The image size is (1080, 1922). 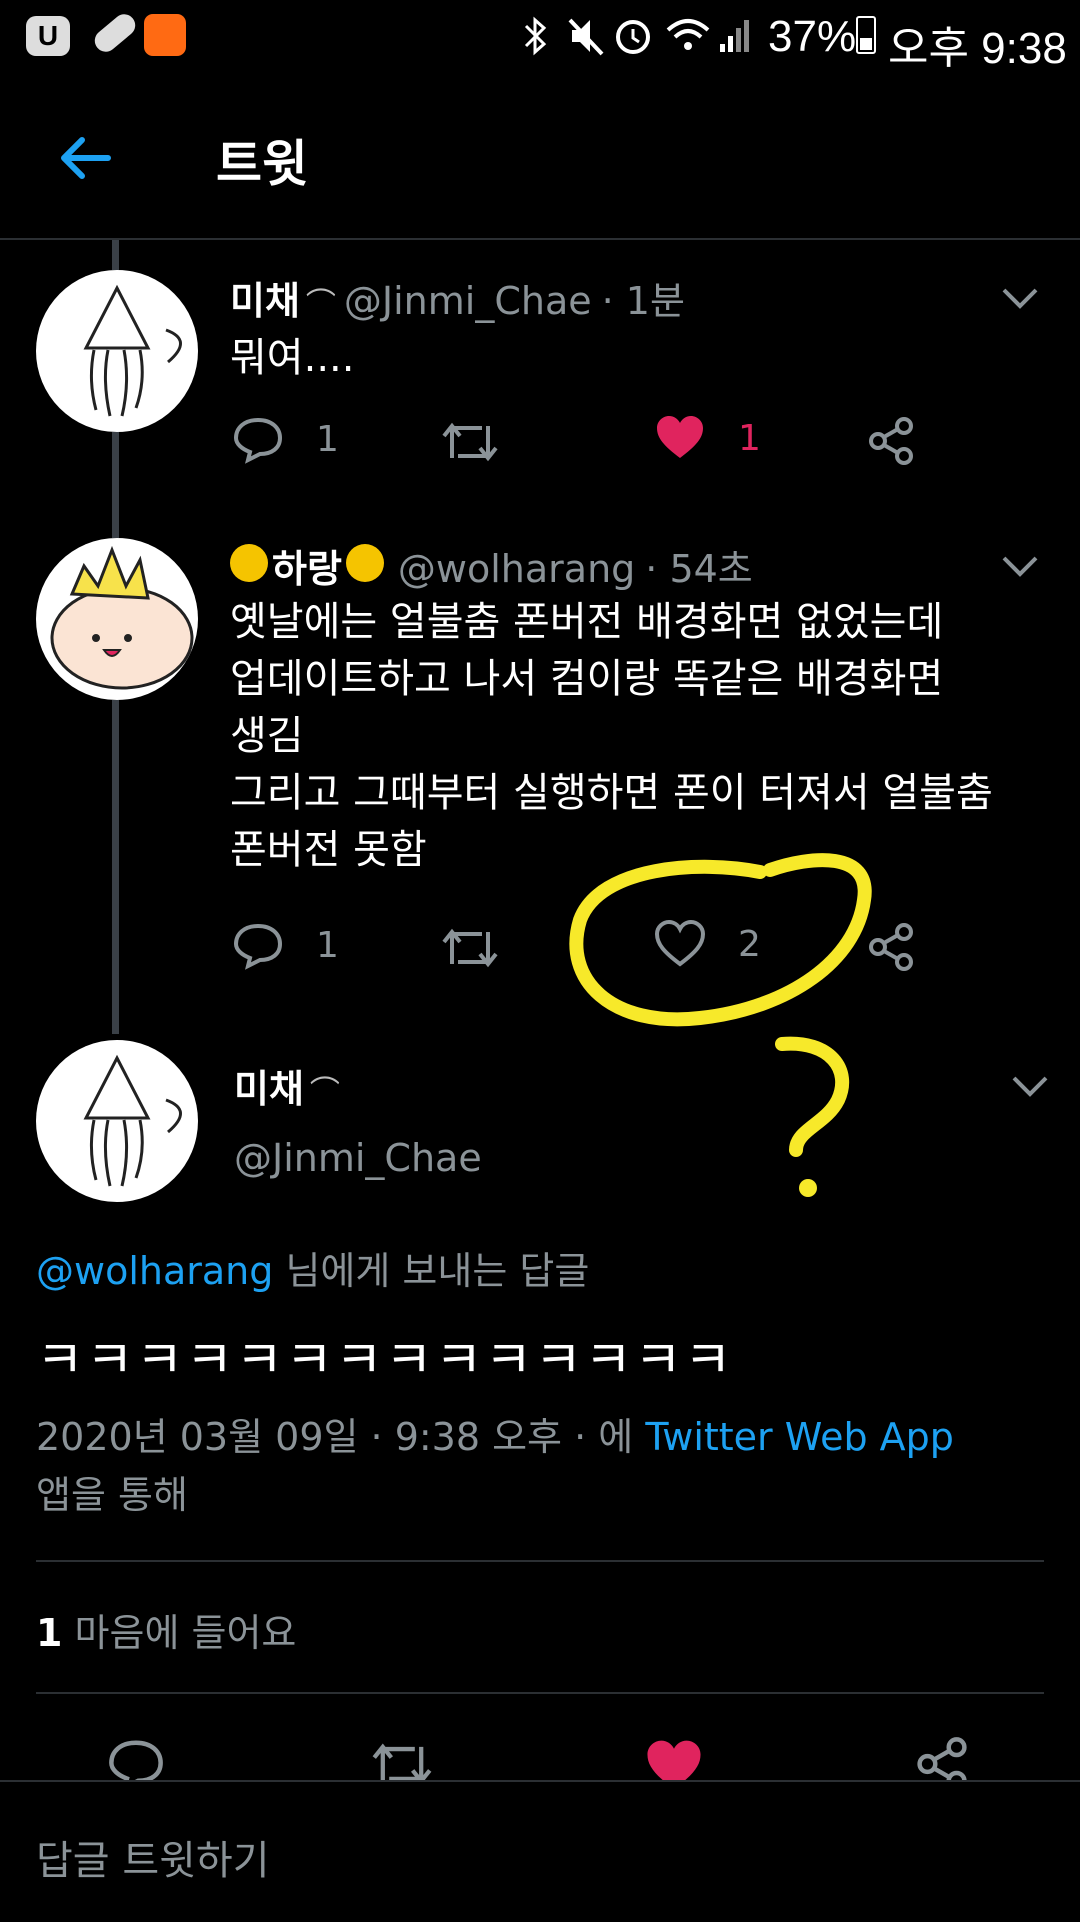 What do you see at coordinates (734, 36) in the screenshot?
I see `signal-icon` at bounding box center [734, 36].